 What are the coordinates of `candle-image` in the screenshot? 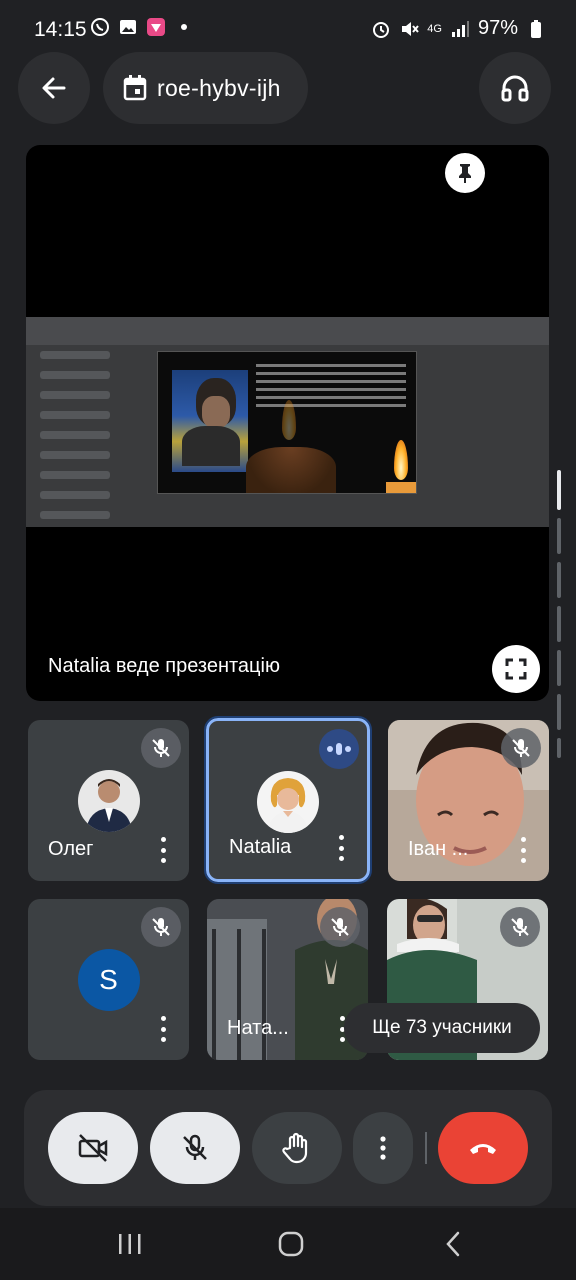 It's located at (291, 470).